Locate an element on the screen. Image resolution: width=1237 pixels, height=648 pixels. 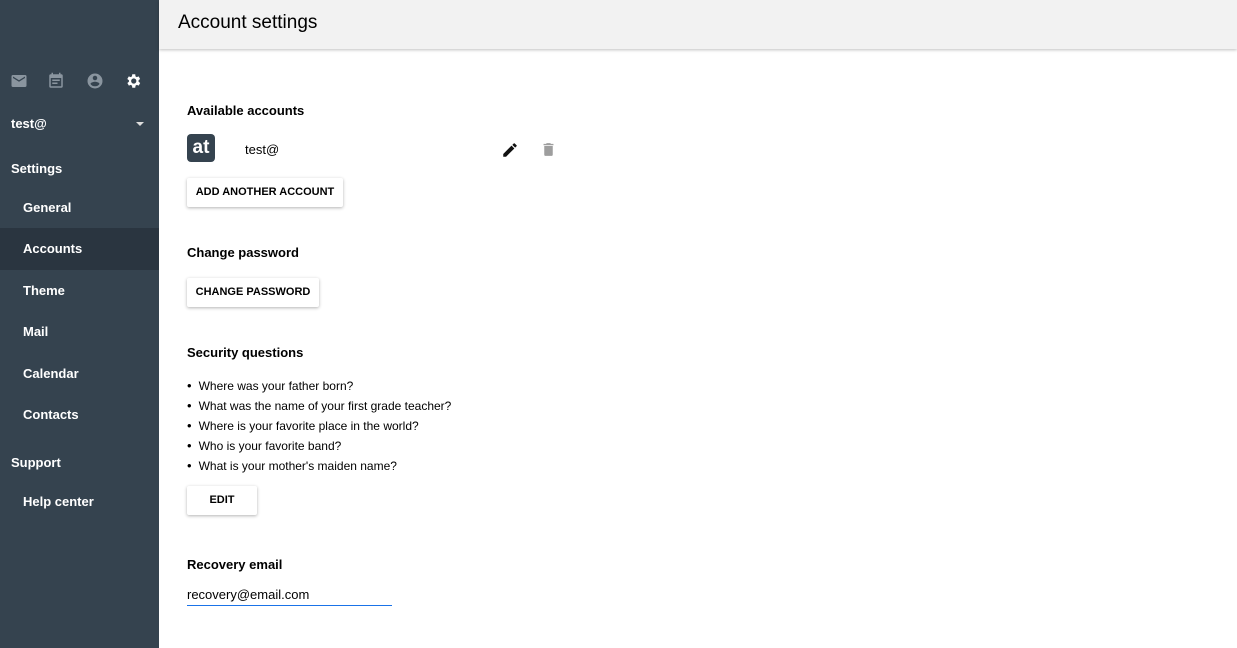
account-switcher: test@ is located at coordinates (79, 123).